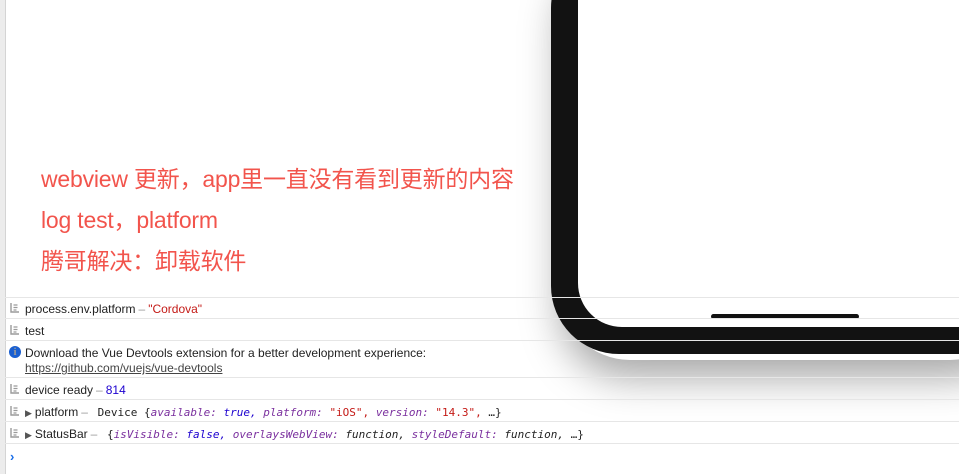 The image size is (959, 475). I want to click on console-row-test: test, so click(482, 329).